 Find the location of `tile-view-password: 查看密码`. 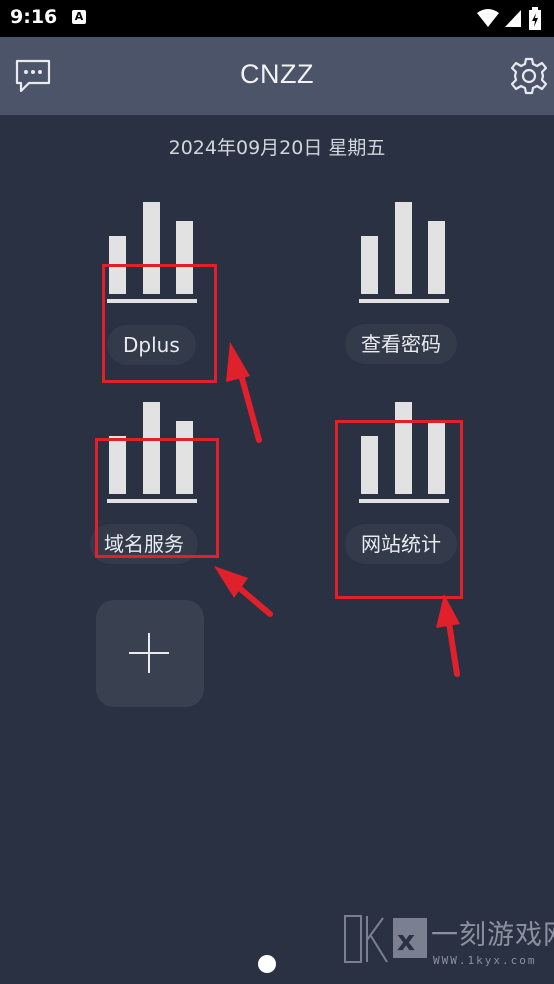

tile-view-password: 查看密码 is located at coordinates (425, 286).